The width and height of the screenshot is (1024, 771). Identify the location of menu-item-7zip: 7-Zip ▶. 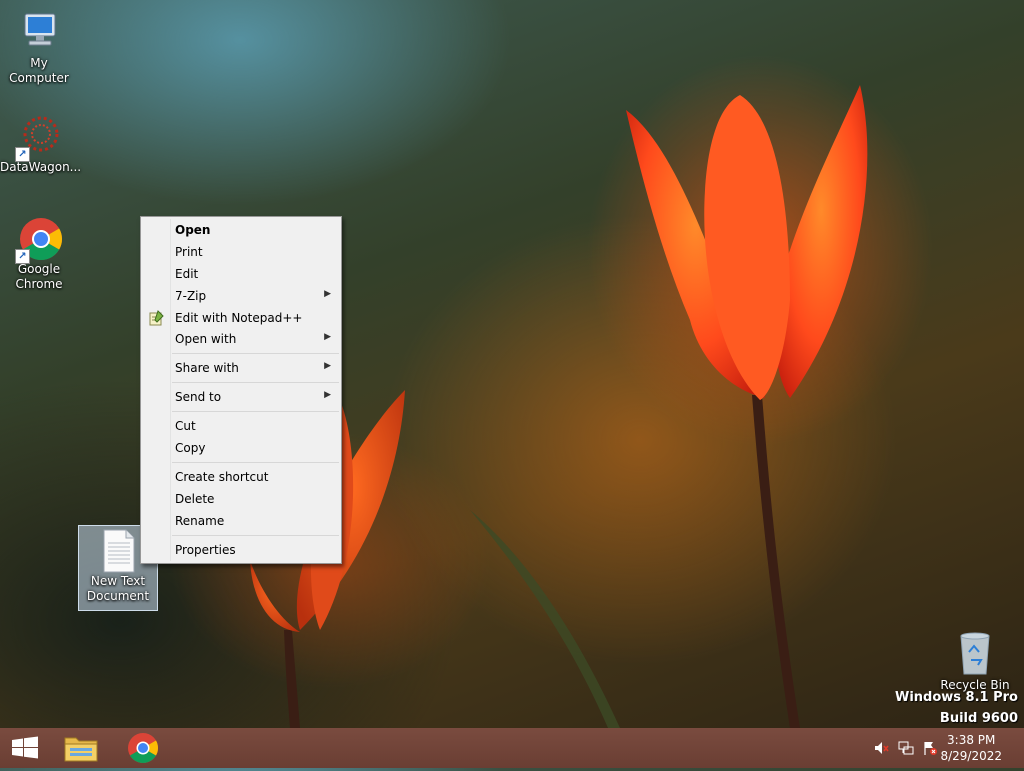
(241, 297).